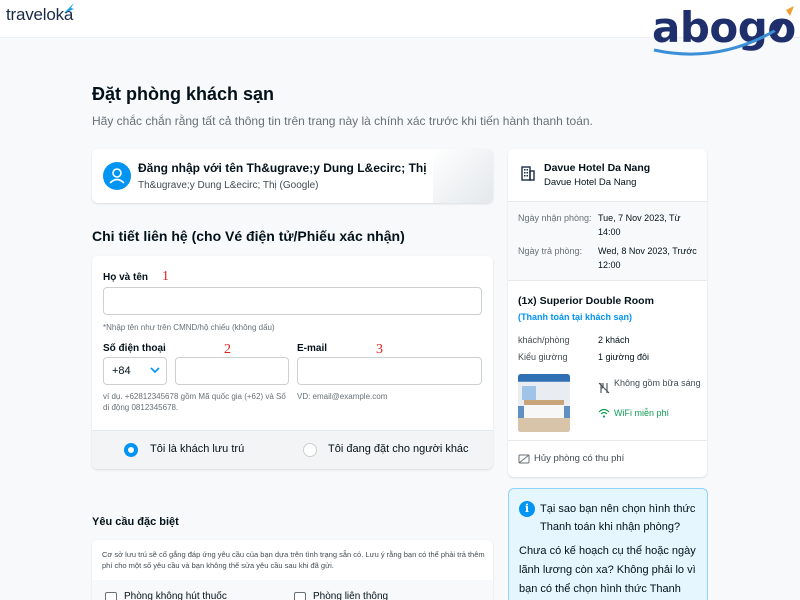 The height and width of the screenshot is (600, 800). I want to click on breakfast-info: Không gồm bữa sáng, so click(657, 383).